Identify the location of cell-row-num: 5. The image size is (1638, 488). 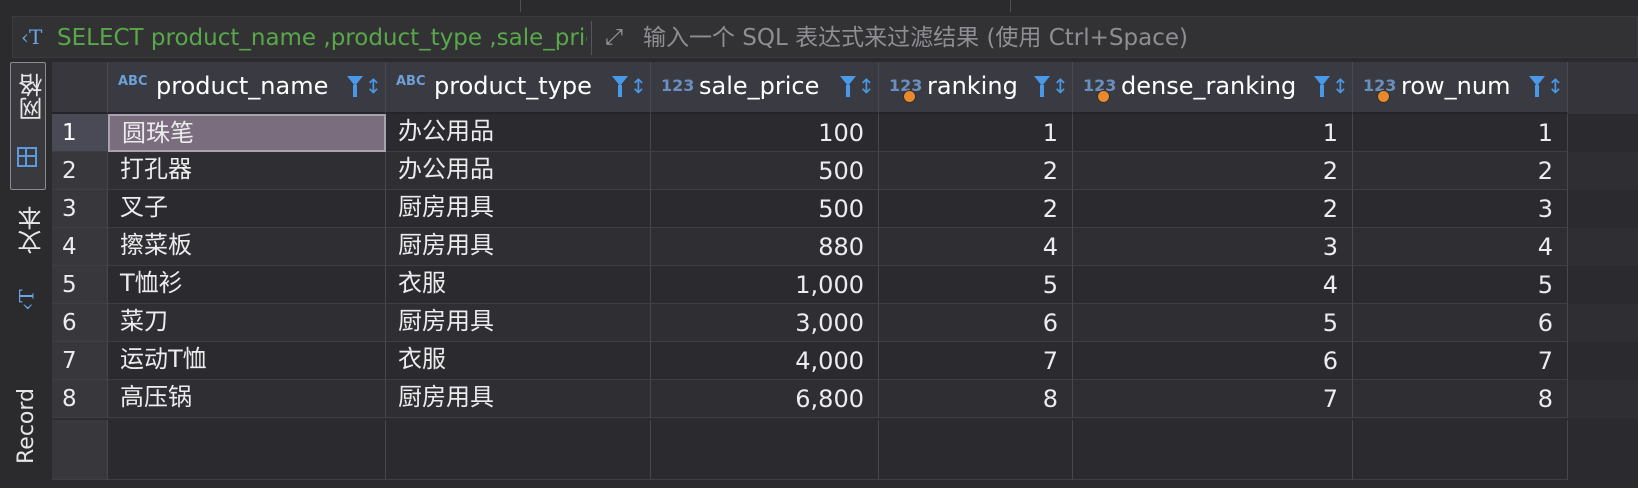
(1460, 285).